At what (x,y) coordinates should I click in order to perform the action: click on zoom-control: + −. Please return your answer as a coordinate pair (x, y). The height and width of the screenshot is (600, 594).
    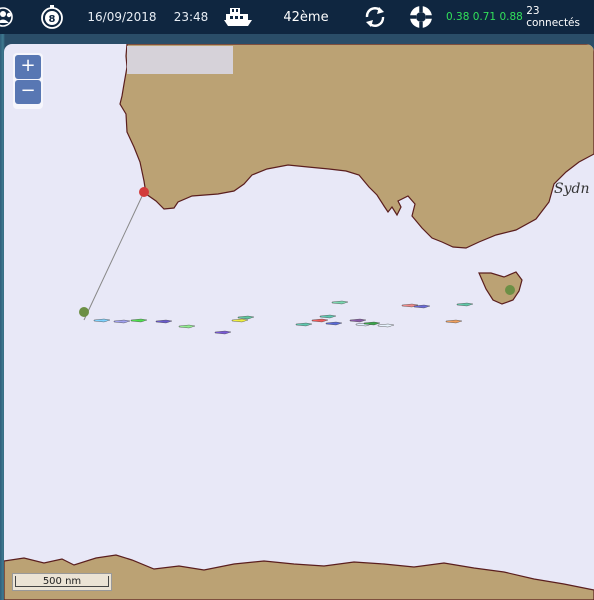
    Looking at the image, I should click on (28, 81).